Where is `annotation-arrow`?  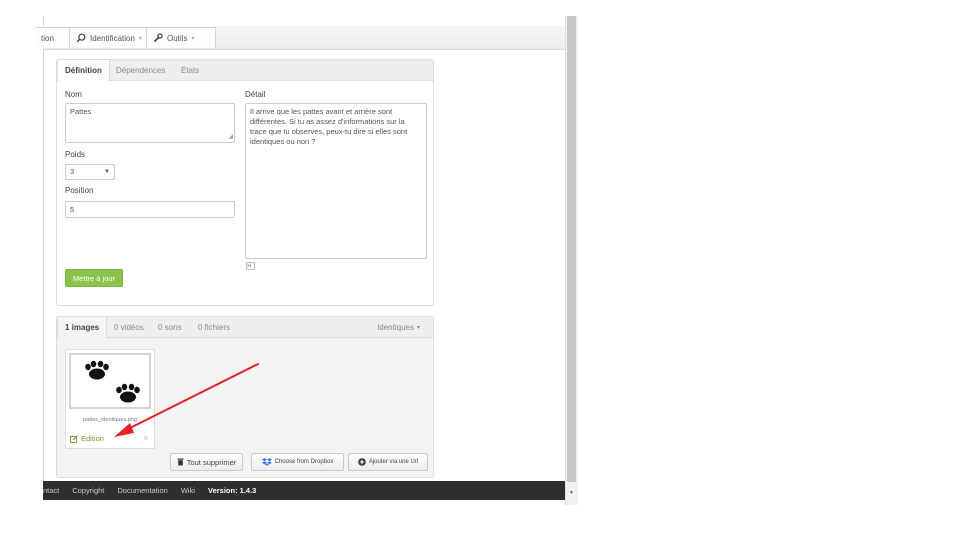
annotation-arrow is located at coordinates (186, 400).